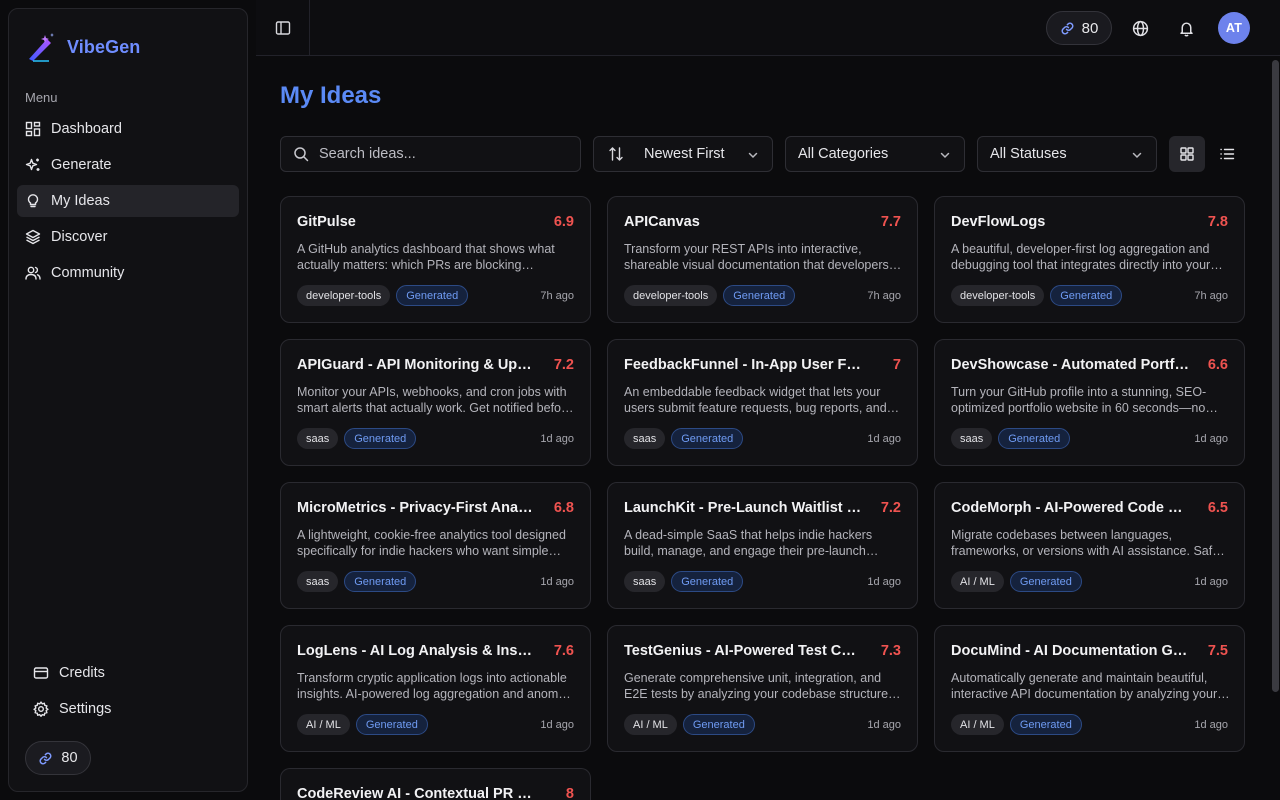  I want to click on idea-title: GitPulse, so click(326, 222).